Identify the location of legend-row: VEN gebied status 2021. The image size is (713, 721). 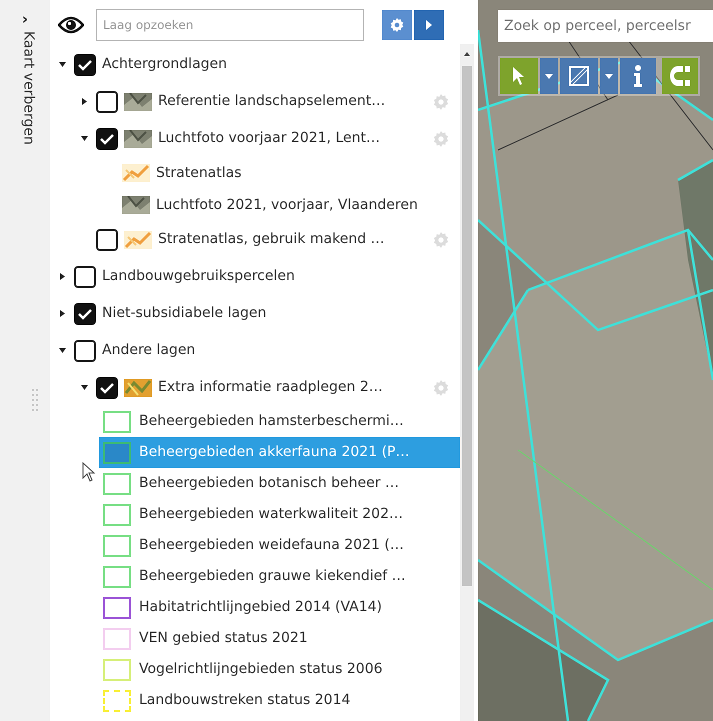
(279, 638).